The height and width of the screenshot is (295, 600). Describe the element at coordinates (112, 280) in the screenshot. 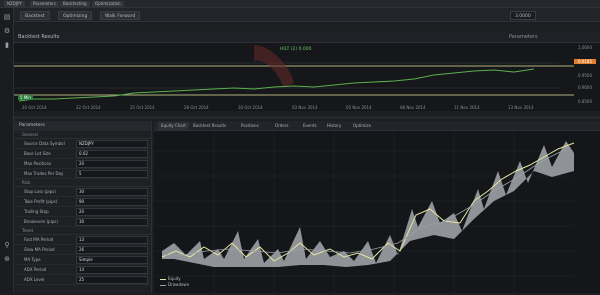

I see `param-input: 25` at that location.